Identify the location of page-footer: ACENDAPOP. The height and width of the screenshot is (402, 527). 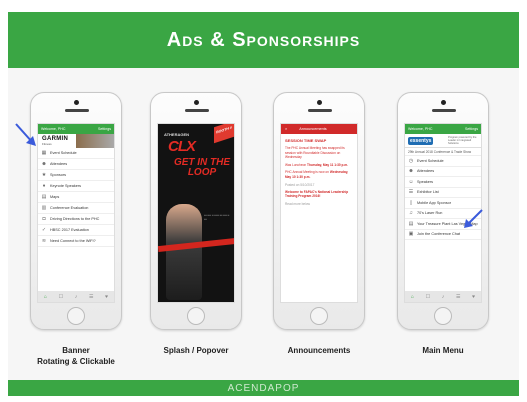
(263, 388).